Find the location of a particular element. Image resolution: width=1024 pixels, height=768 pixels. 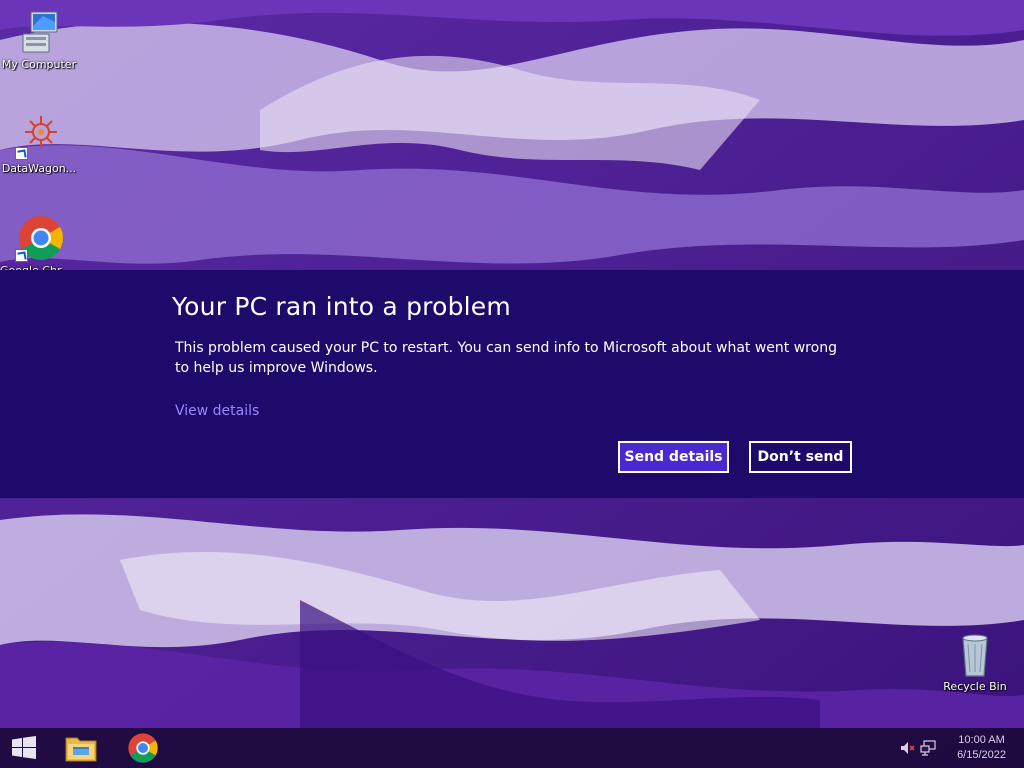

clock: 10:00 AM 6/15/2022 is located at coordinates (981, 748).